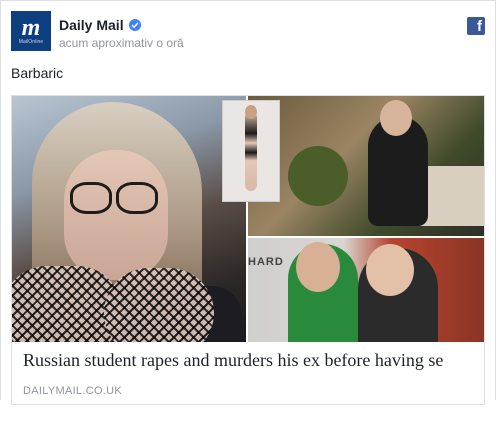 Image resolution: width=500 pixels, height=424 pixels. Describe the element at coordinates (134, 25) in the screenshot. I see `verified-badge-icon` at that location.